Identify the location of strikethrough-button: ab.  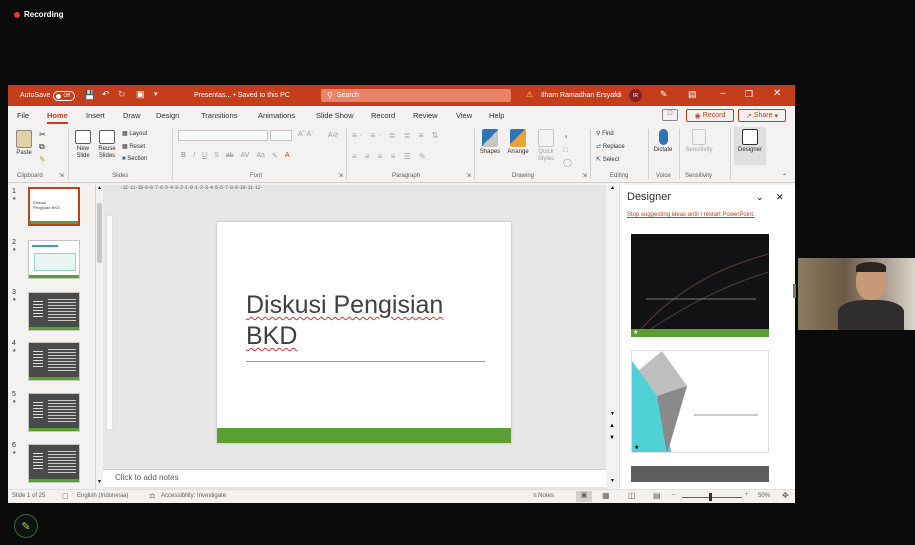
(230, 156).